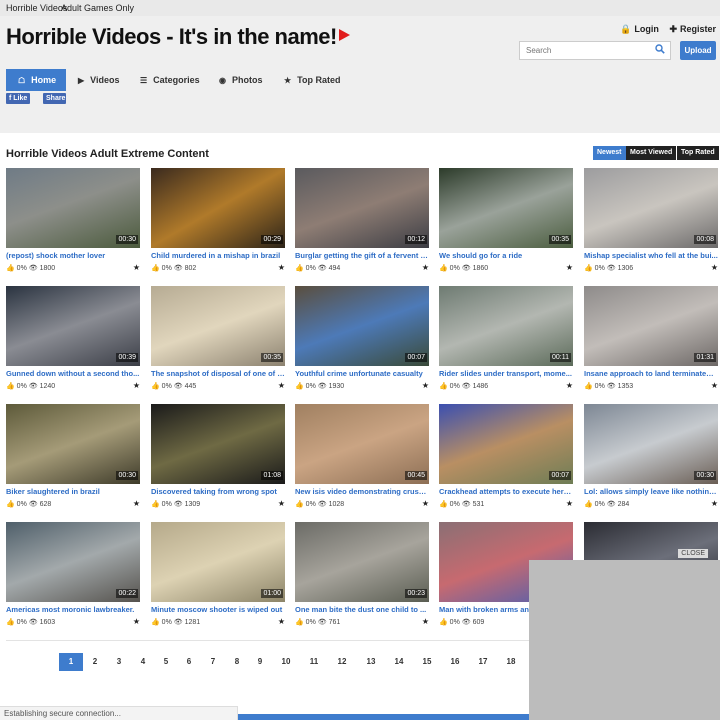  Describe the element at coordinates (651, 326) in the screenshot. I see `video-thumbnail: 01:31` at that location.